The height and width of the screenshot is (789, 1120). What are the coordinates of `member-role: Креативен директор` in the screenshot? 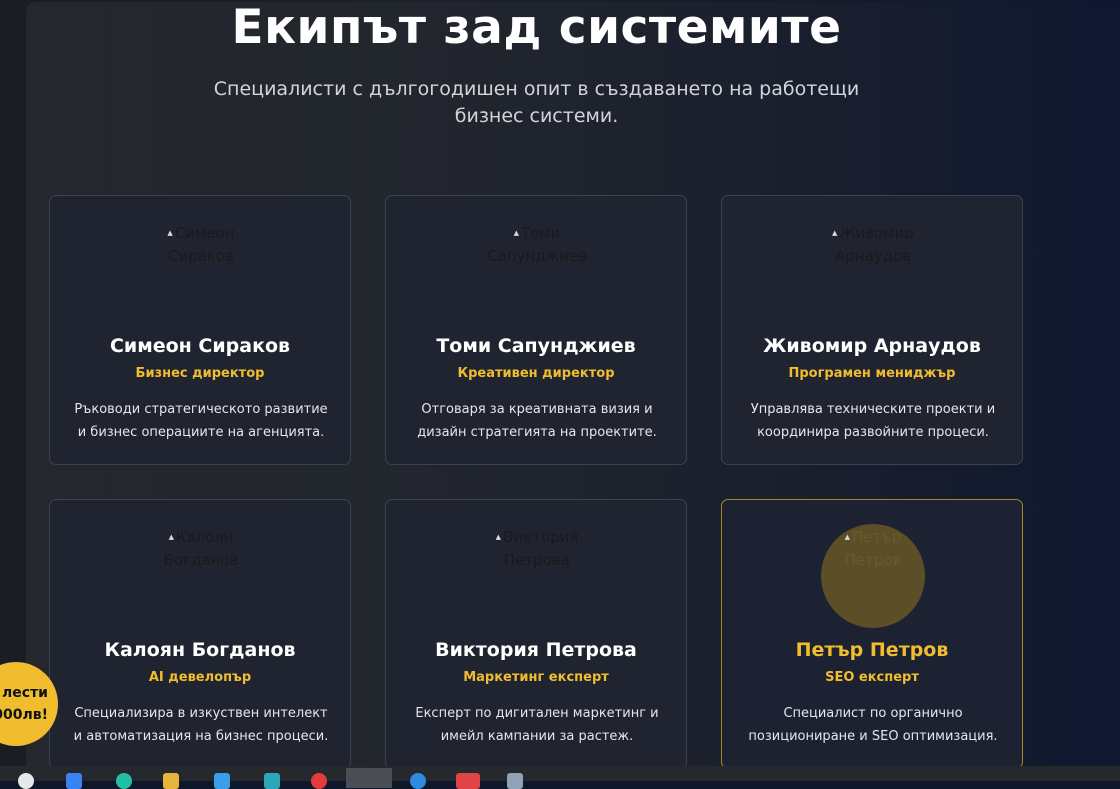 It's located at (536, 373).